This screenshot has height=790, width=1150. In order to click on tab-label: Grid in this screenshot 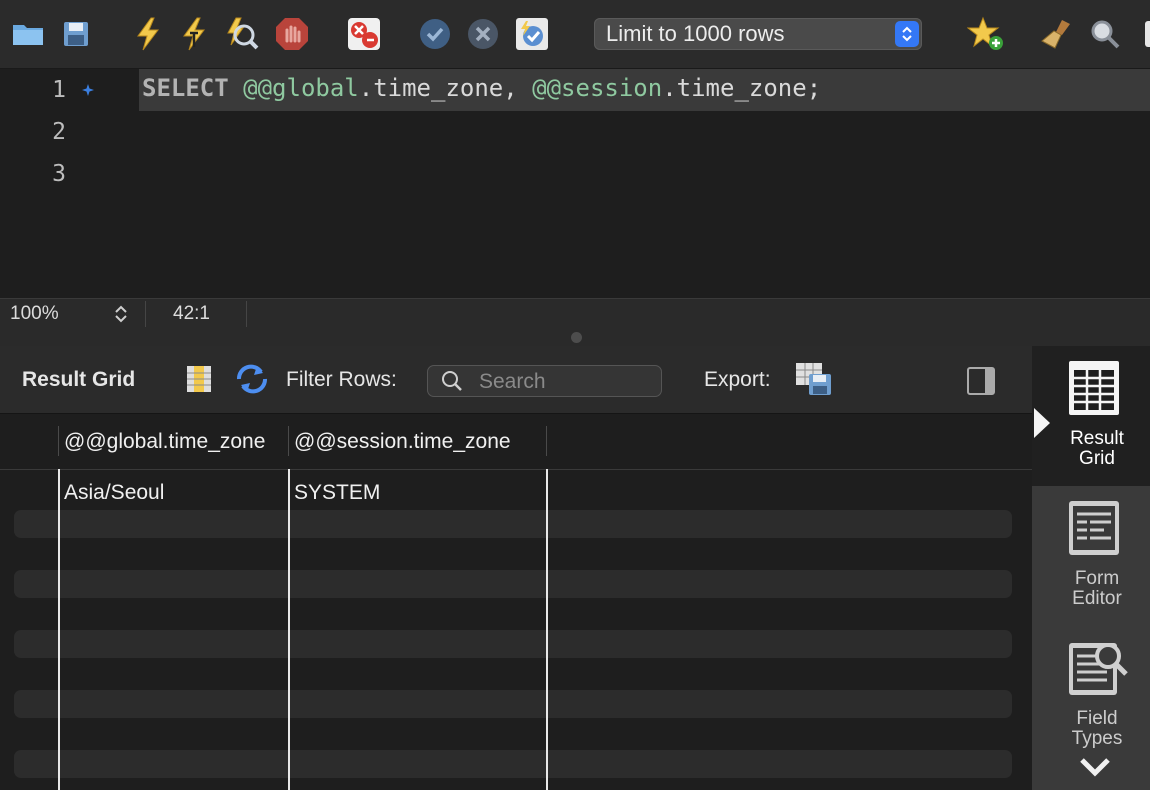, I will do `click(1097, 458)`.